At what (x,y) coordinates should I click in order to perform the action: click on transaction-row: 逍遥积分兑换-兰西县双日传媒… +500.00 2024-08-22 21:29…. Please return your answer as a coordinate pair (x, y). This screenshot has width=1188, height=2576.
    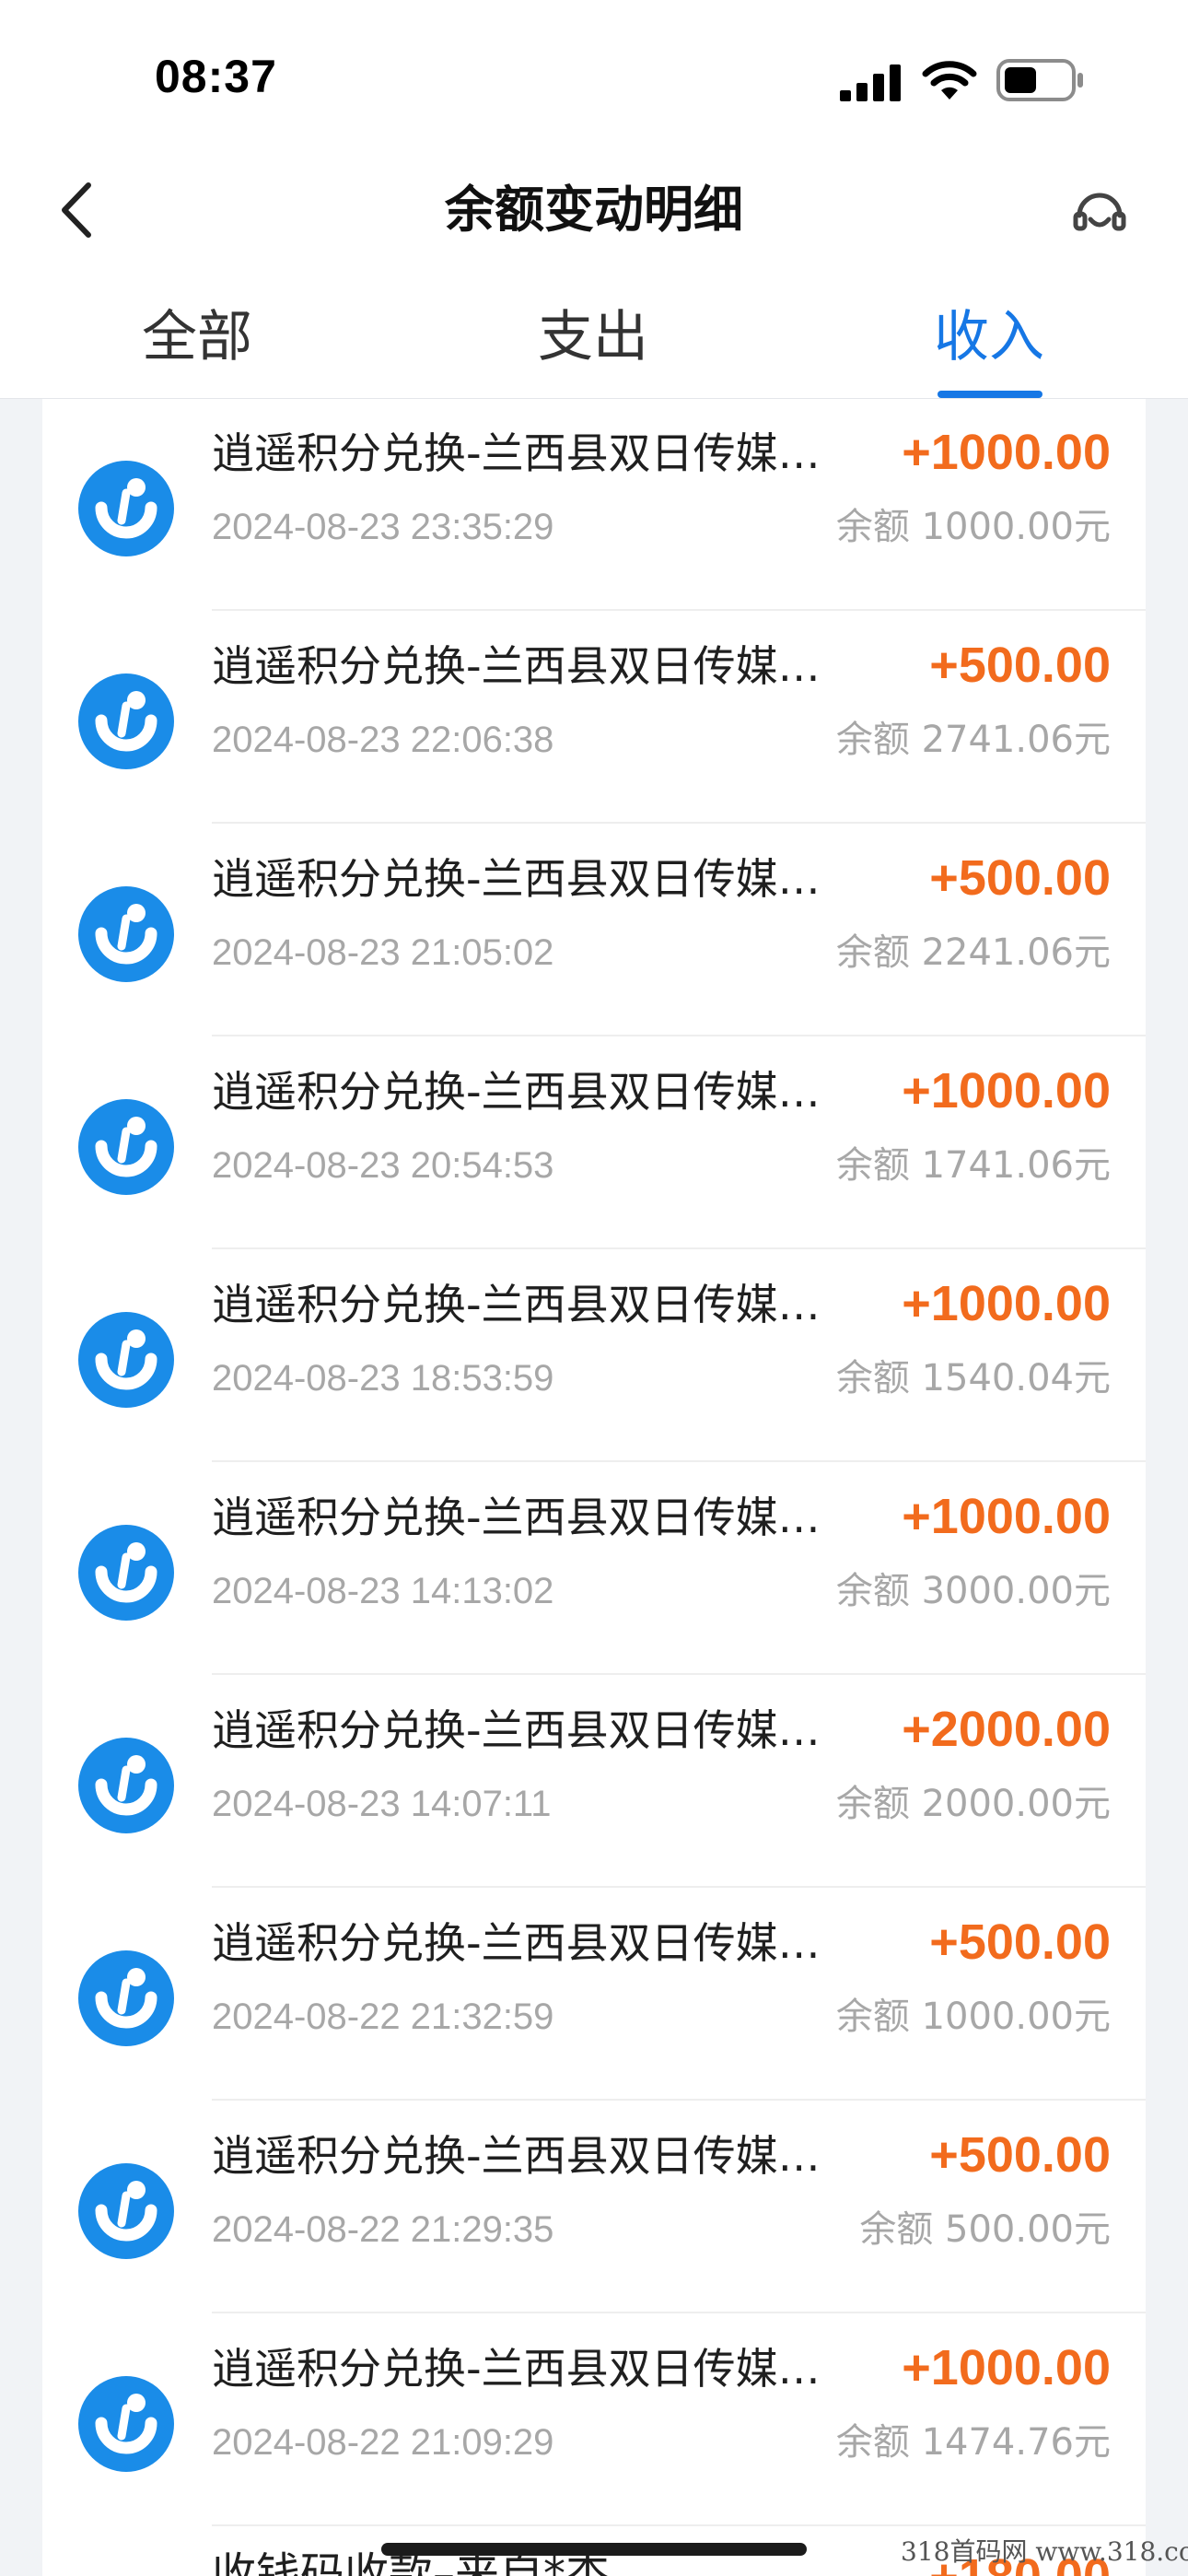
    Looking at the image, I should click on (594, 2207).